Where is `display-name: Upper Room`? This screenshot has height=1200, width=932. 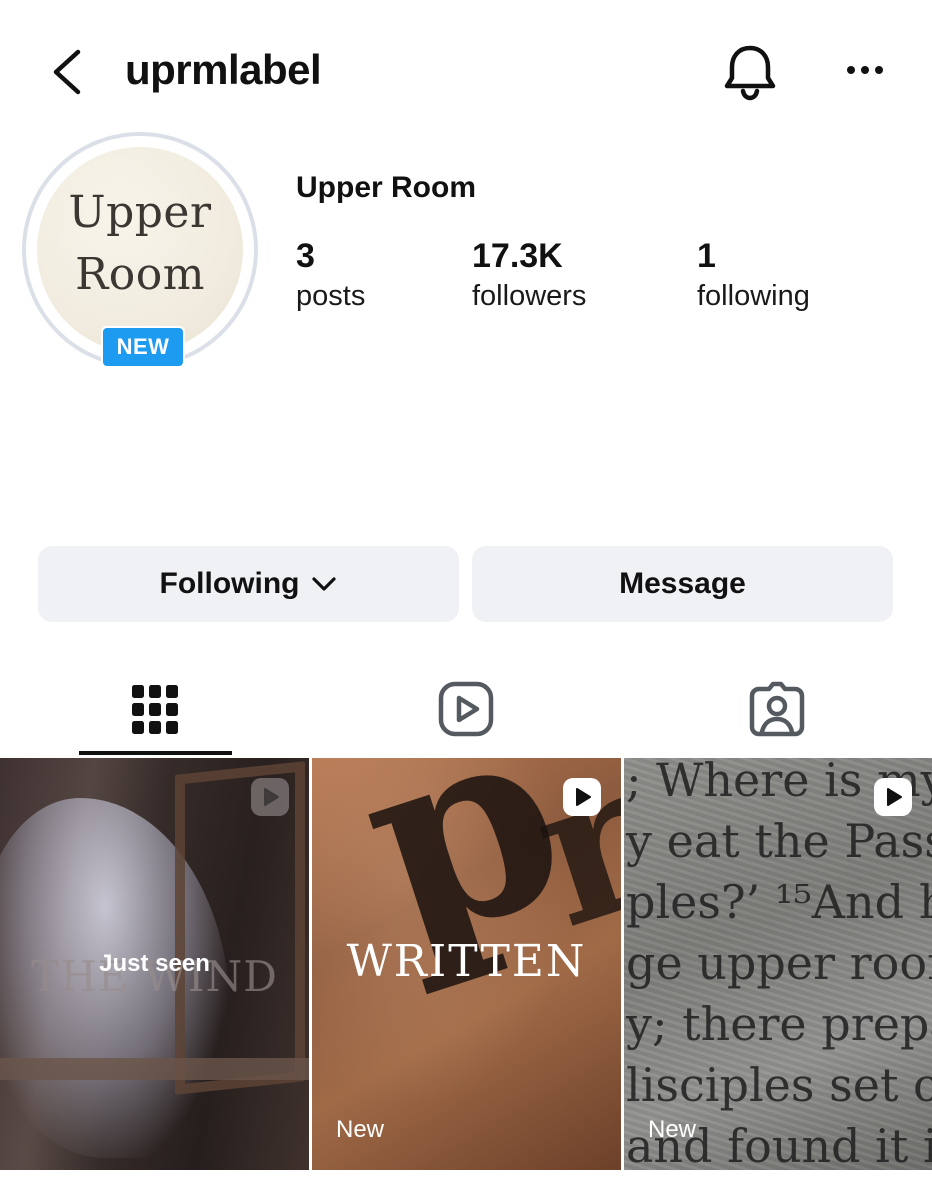 display-name: Upper Room is located at coordinates (386, 187).